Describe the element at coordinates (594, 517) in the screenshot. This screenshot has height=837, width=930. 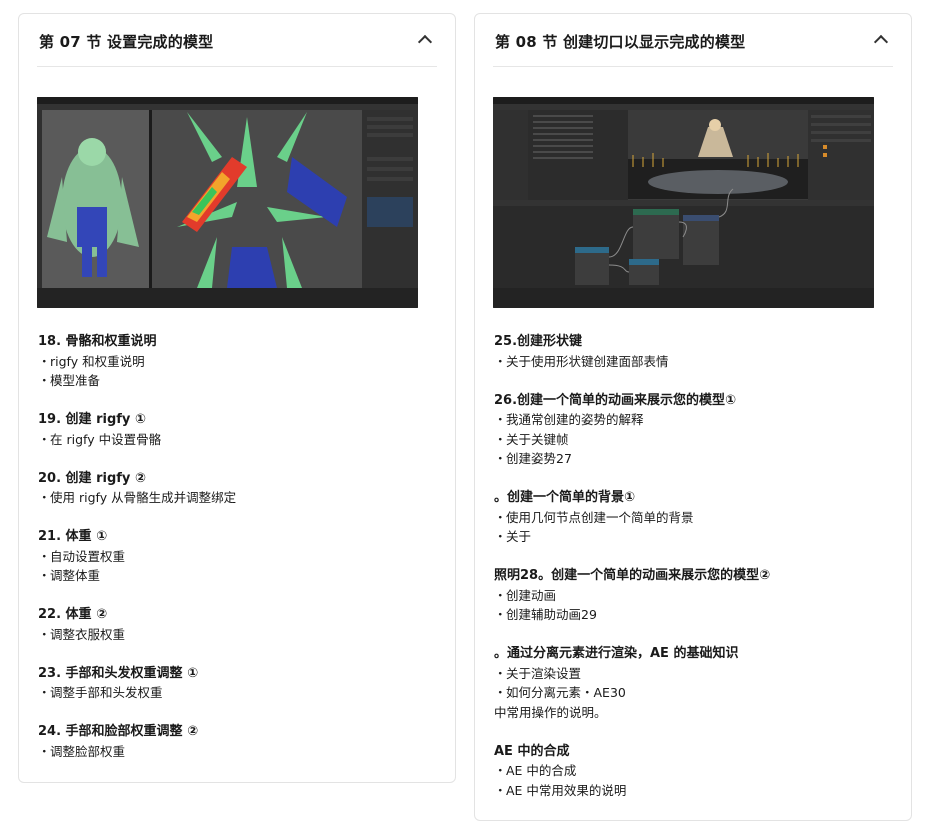
I see `lesson-item: ・使用几何节点创建一个简单的背景` at that location.